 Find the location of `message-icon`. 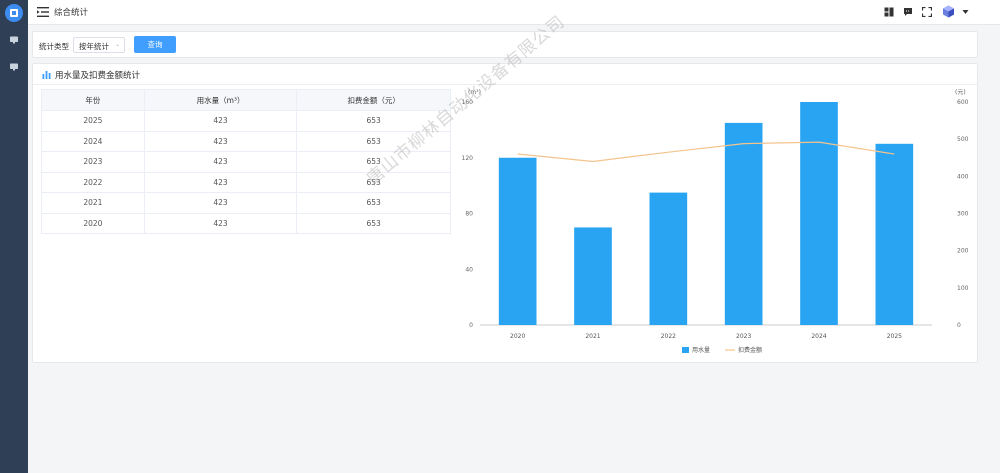

message-icon is located at coordinates (908, 12).